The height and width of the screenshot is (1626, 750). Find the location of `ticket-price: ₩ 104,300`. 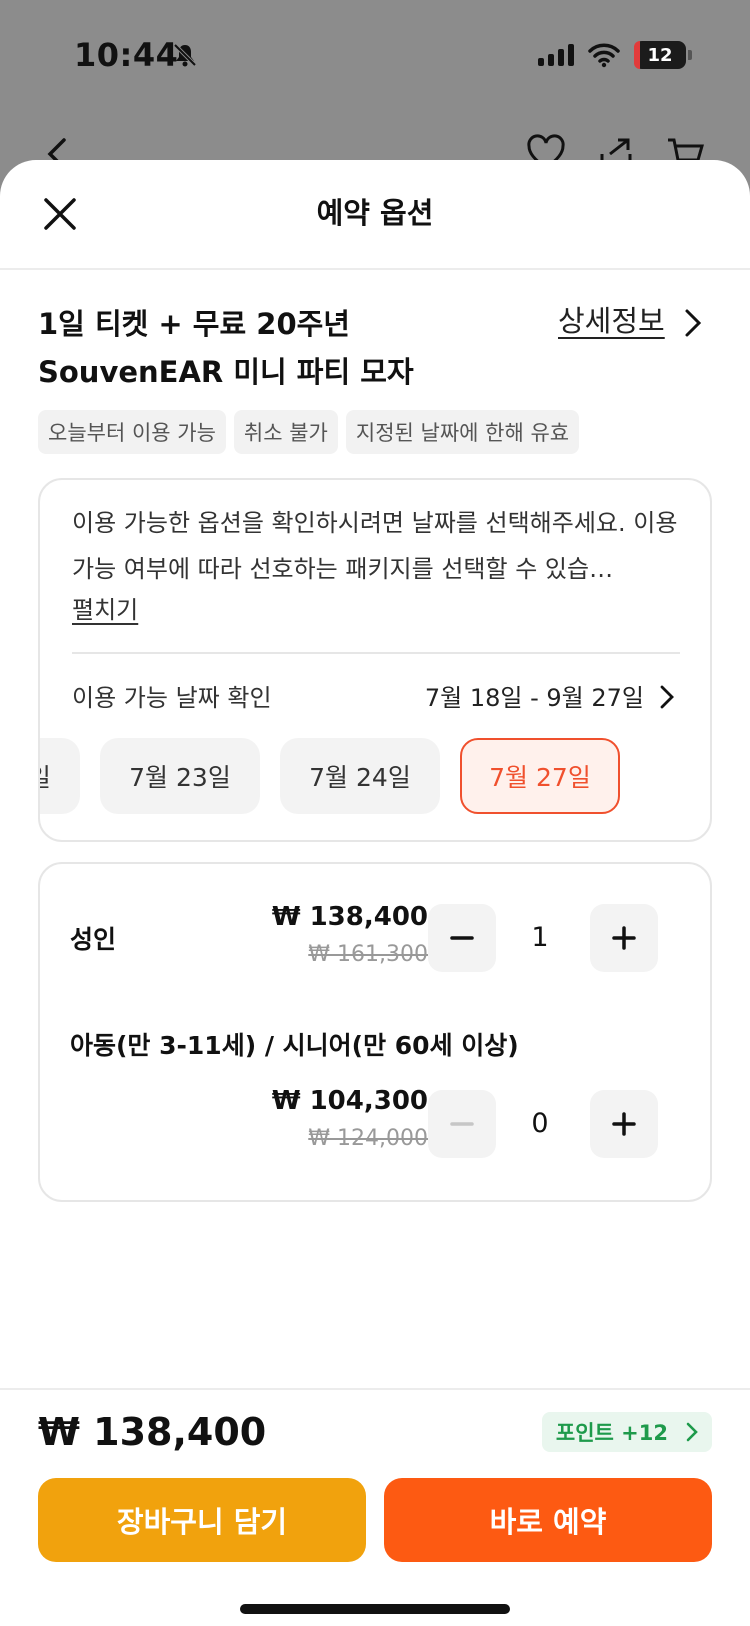

ticket-price: ₩ 104,300 is located at coordinates (349, 1101).